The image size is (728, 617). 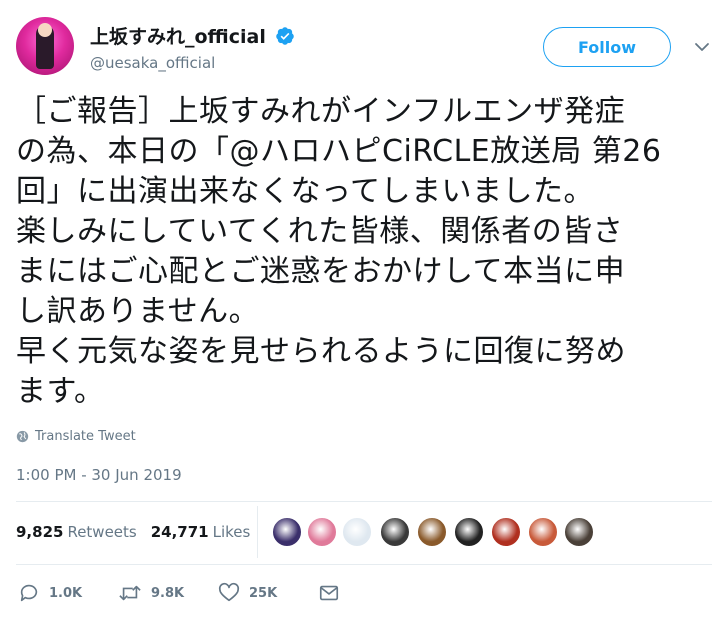 I want to click on like-count: 25K, so click(x=263, y=593).